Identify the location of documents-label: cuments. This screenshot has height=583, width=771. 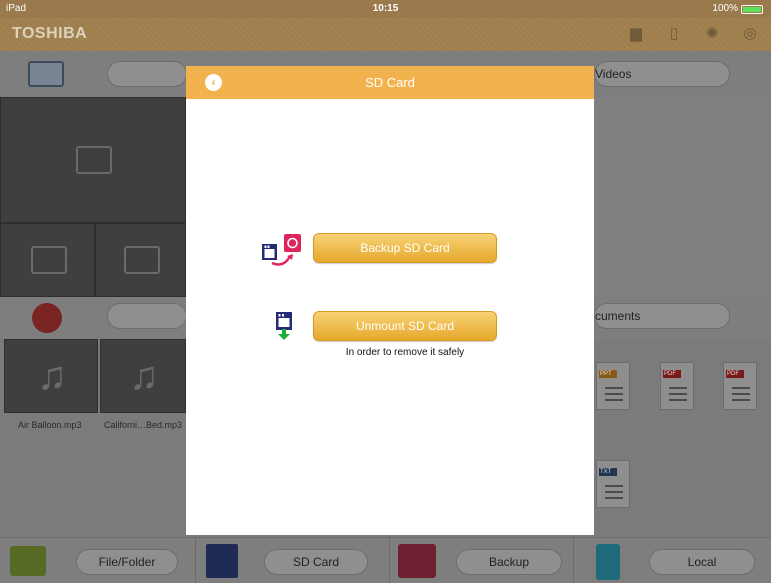
(618, 316).